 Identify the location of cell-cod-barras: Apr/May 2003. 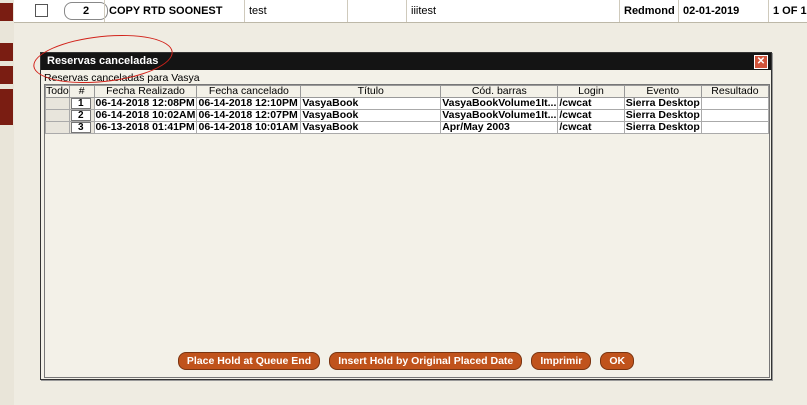
(499, 127).